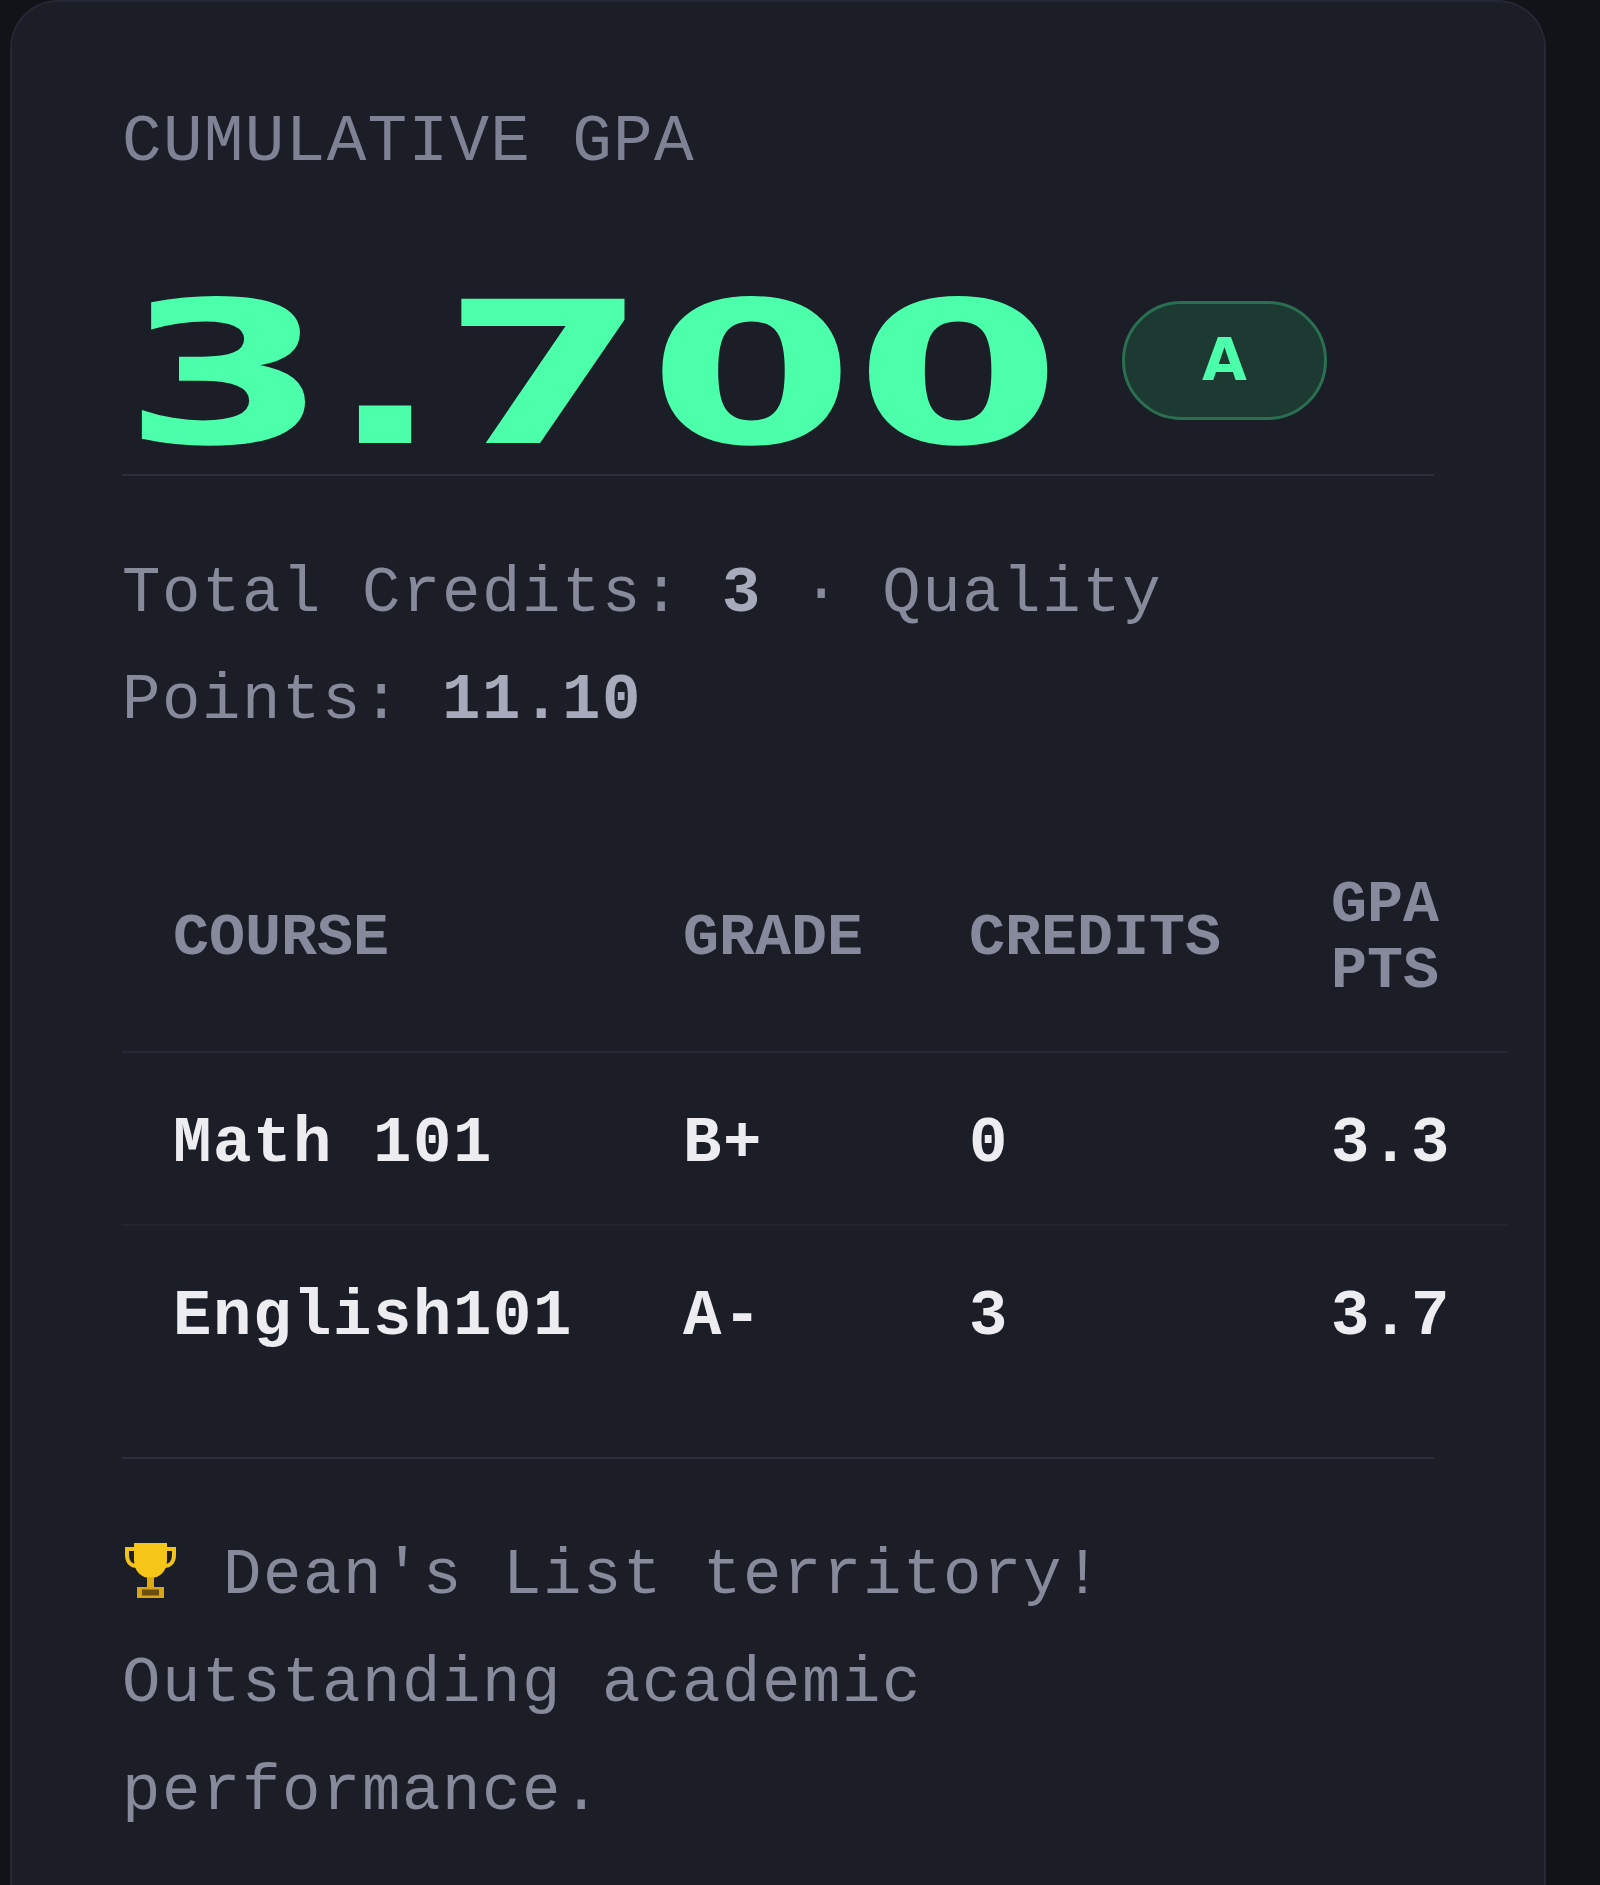 This screenshot has height=1885, width=1600. What do you see at coordinates (281, 938) in the screenshot?
I see `column-header: COURSE` at bounding box center [281, 938].